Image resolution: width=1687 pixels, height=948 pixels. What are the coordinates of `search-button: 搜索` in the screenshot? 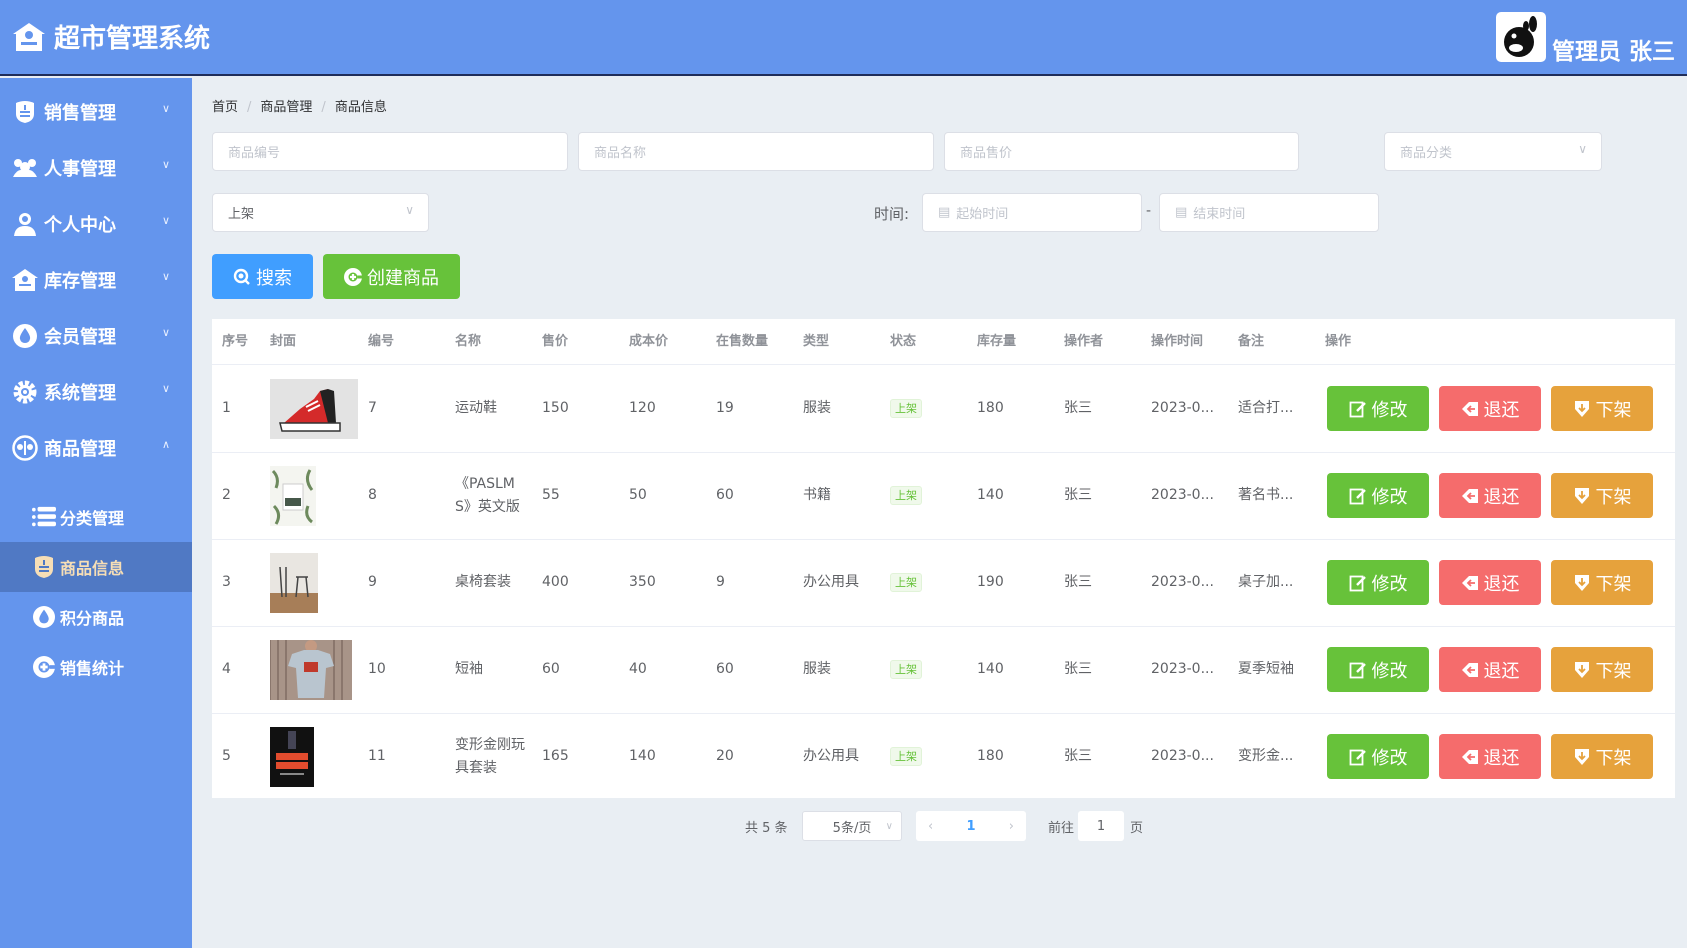 It's located at (262, 276).